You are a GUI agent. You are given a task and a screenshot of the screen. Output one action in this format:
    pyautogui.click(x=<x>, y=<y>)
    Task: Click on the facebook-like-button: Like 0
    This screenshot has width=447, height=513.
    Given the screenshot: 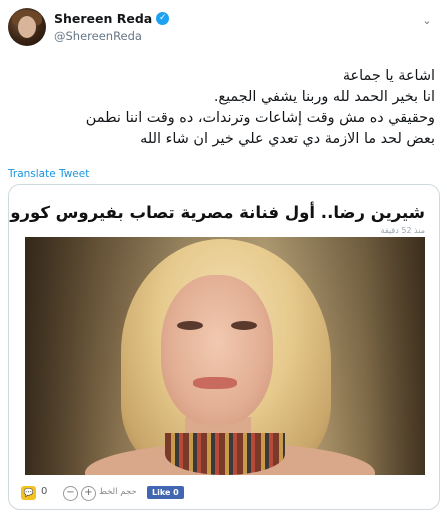 What is the action you would take?
    pyautogui.click(x=165, y=492)
    